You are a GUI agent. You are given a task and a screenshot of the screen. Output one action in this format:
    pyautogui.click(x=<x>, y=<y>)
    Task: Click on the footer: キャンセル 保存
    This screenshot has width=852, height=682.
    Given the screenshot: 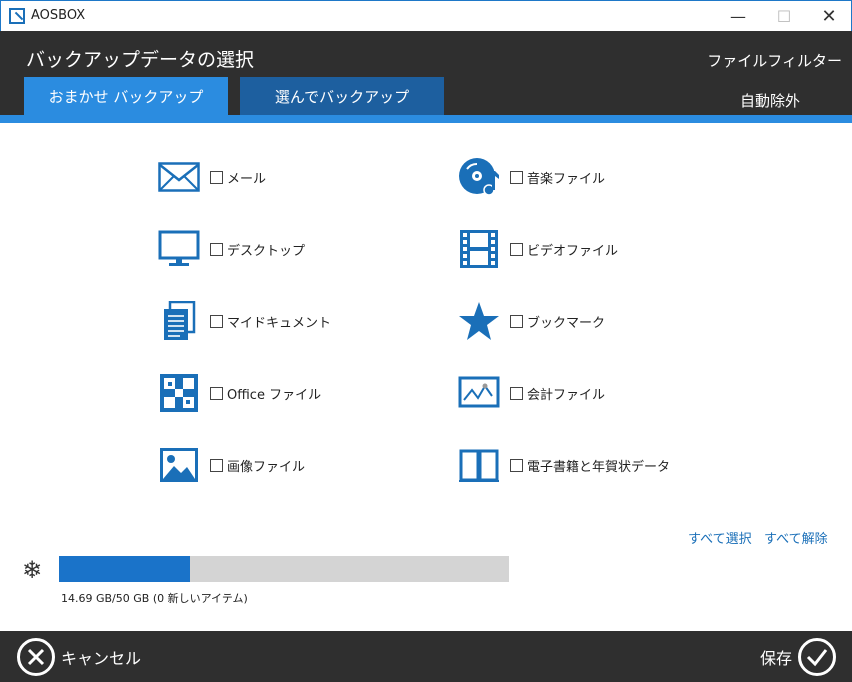 What is the action you would take?
    pyautogui.click(x=426, y=656)
    